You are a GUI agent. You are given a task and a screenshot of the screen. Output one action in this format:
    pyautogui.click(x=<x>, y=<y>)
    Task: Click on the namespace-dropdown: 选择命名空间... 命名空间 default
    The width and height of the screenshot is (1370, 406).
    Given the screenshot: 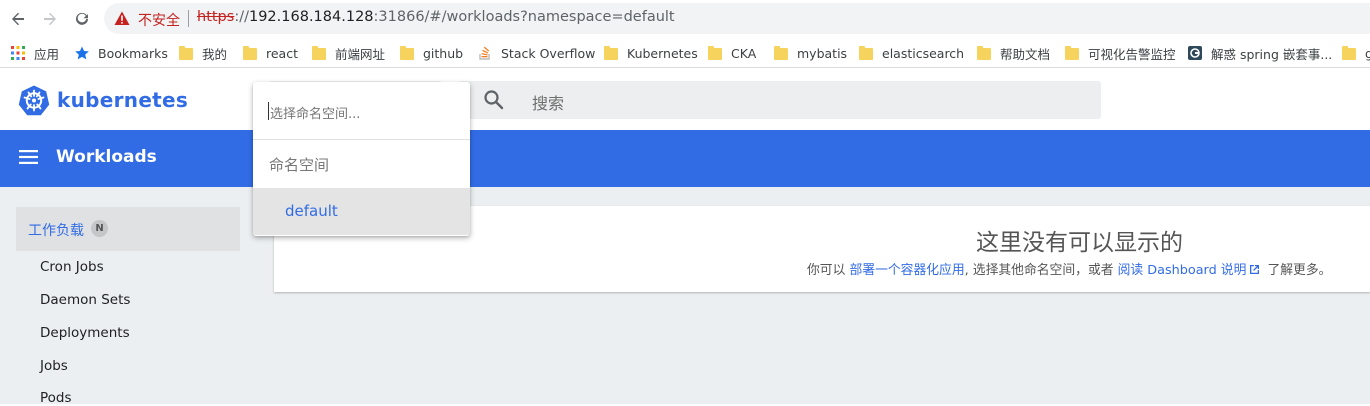 What is the action you would take?
    pyautogui.click(x=361, y=159)
    